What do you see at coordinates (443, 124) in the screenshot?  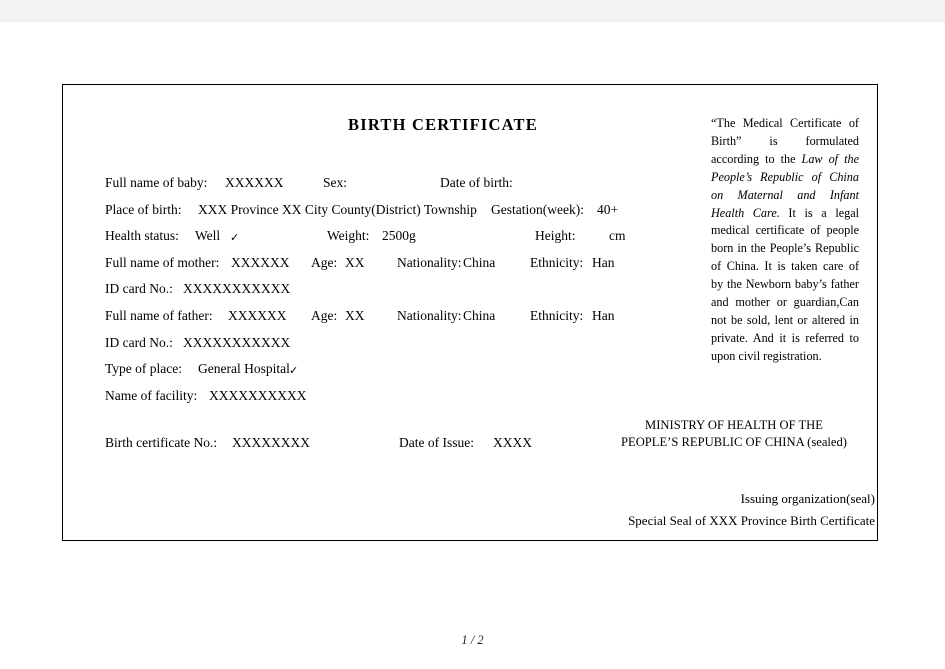 I see `page-title: BIRTH CERTIFICATE` at bounding box center [443, 124].